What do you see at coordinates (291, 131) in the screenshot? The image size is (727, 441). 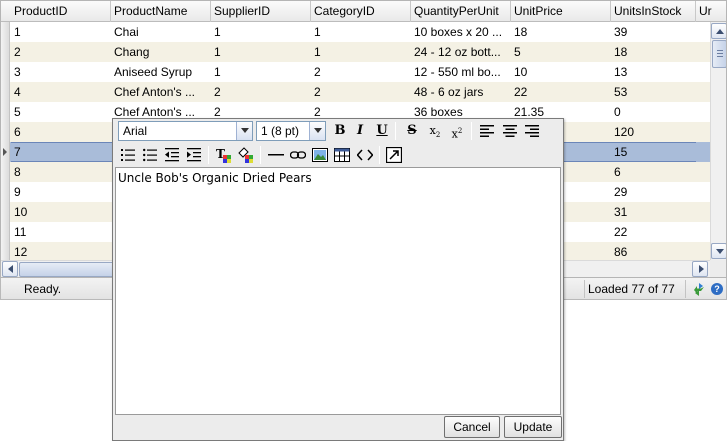 I see `font-size-select: 1 (8 pt)` at bounding box center [291, 131].